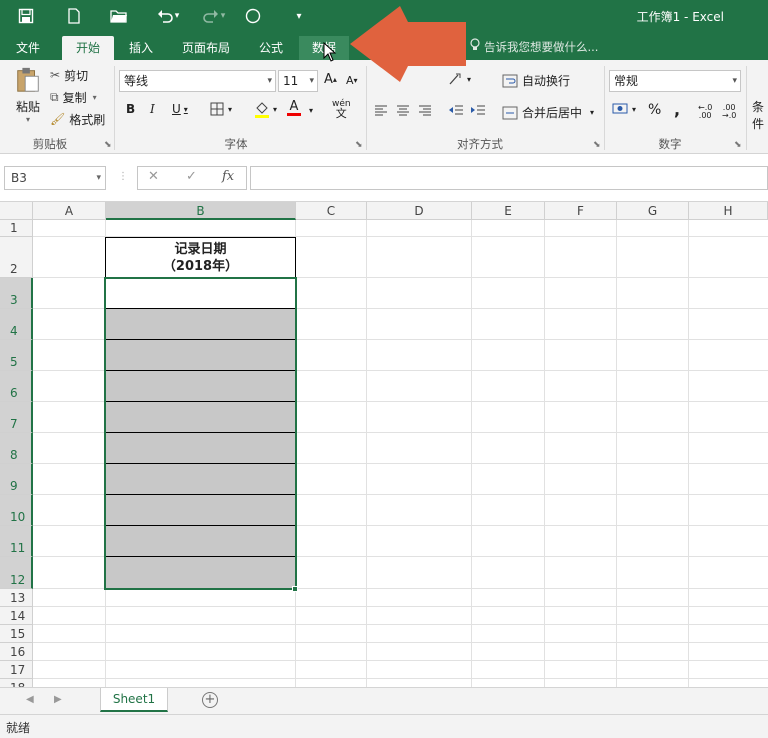  I want to click on conditional-format-button: 条件, so click(760, 115).